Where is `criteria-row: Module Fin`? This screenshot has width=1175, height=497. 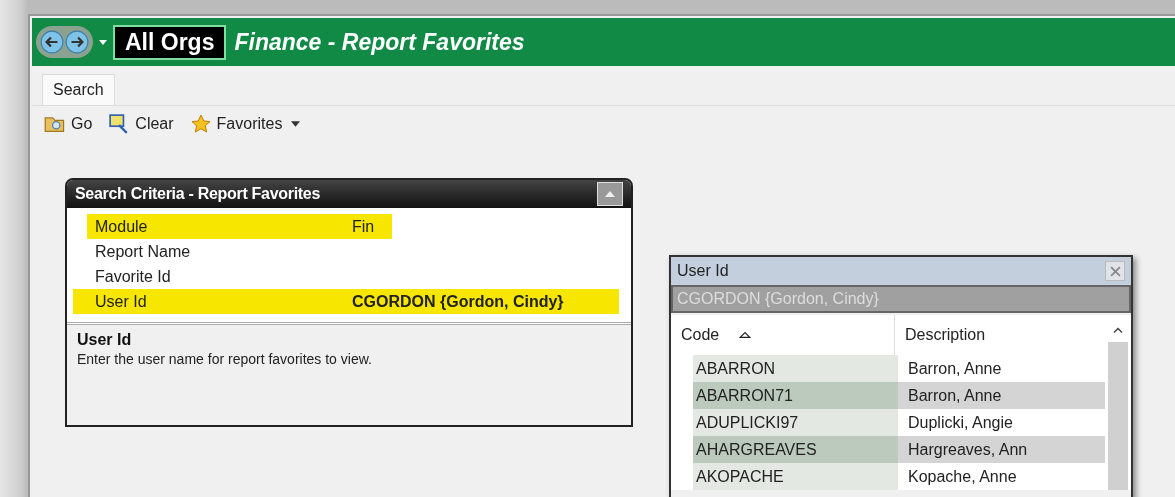
criteria-row: Module Fin is located at coordinates (353, 226).